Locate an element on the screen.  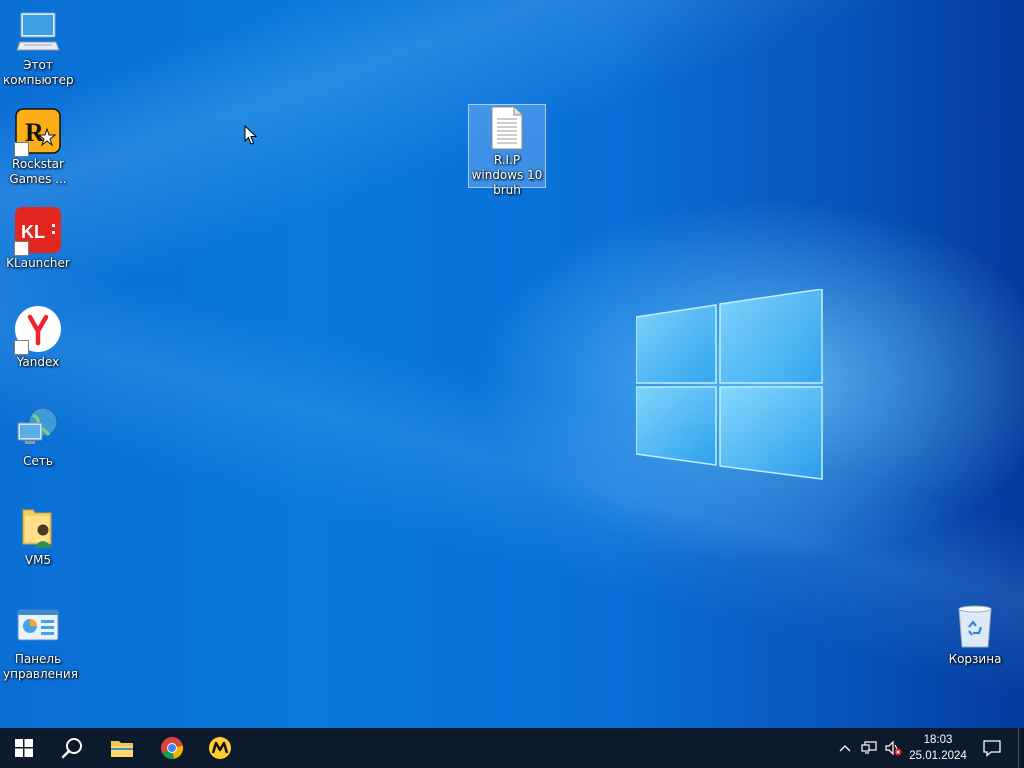
taskbar: 18:03 25.01.2024 is located at coordinates (512, 748).